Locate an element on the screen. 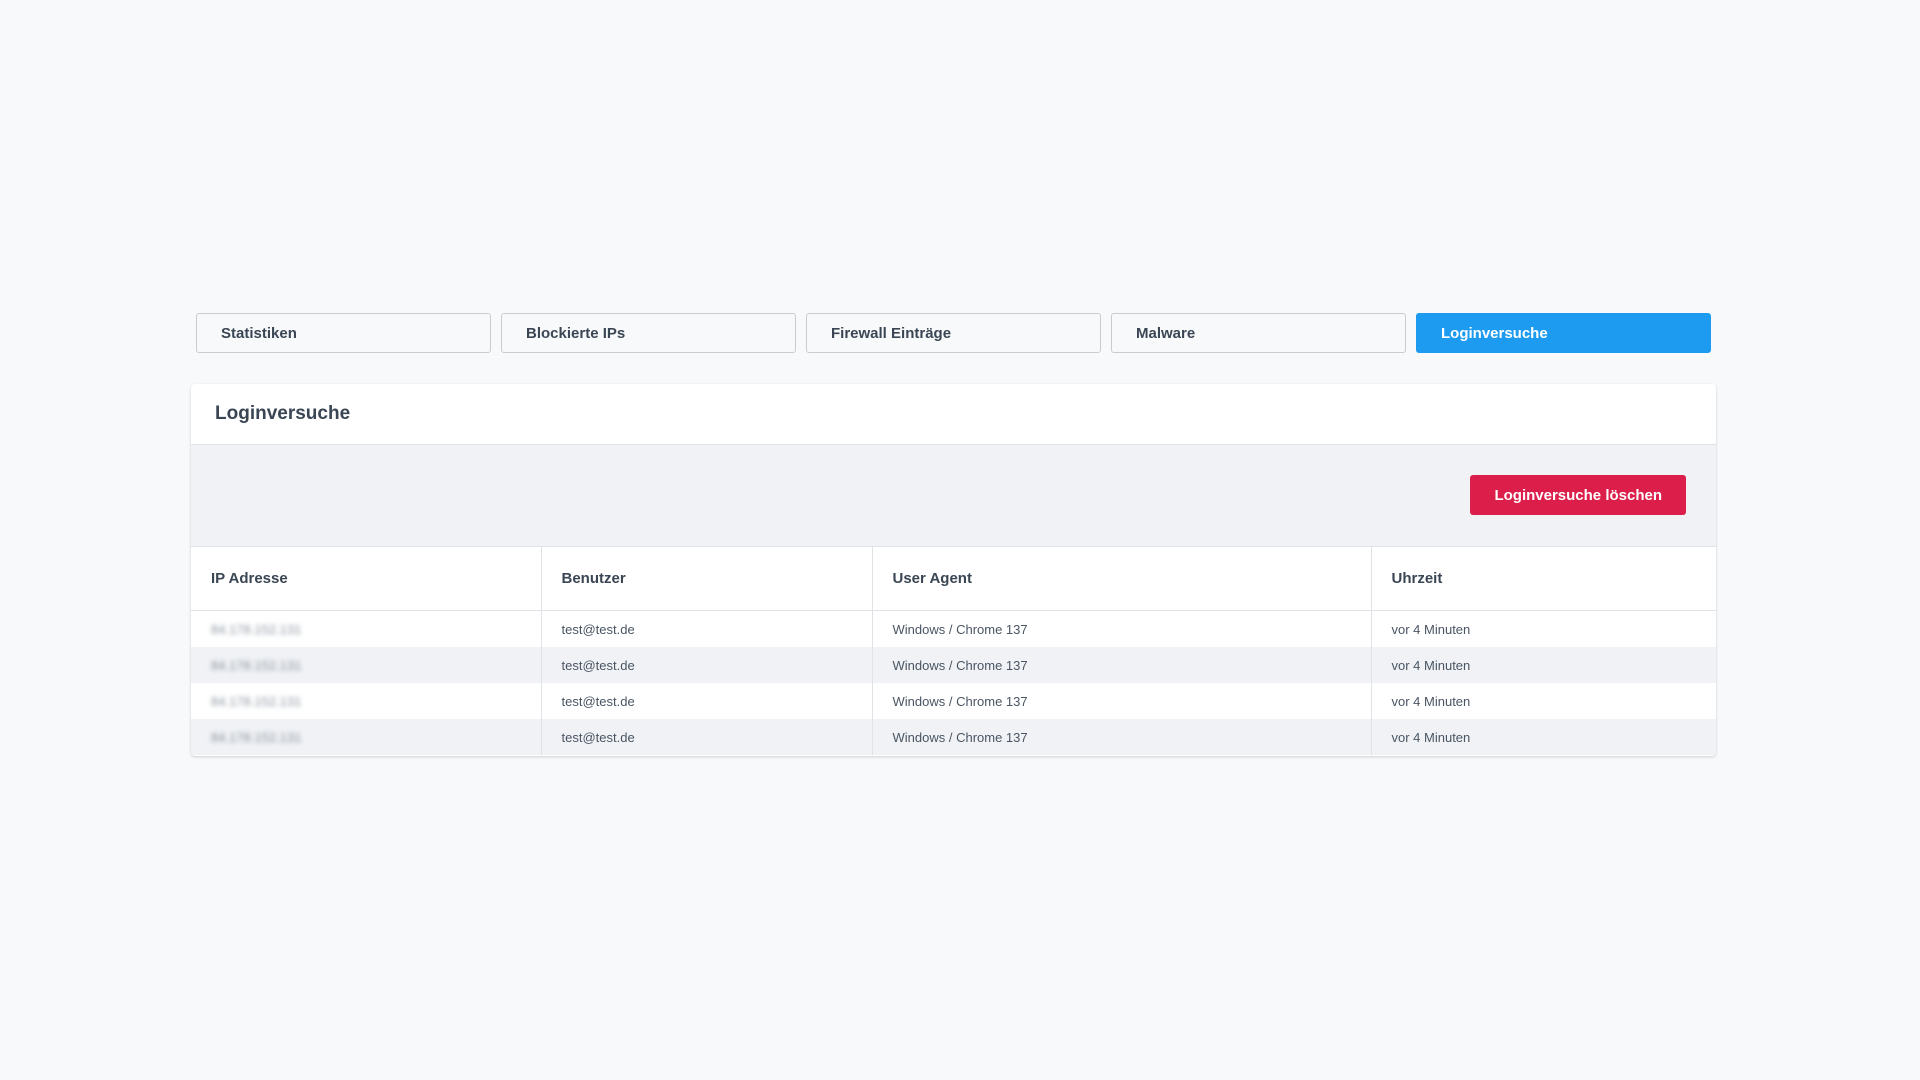 The height and width of the screenshot is (1080, 1920). table-header-row: IP Adresse Benutzer User Agent Uhrzeit is located at coordinates (953, 579).